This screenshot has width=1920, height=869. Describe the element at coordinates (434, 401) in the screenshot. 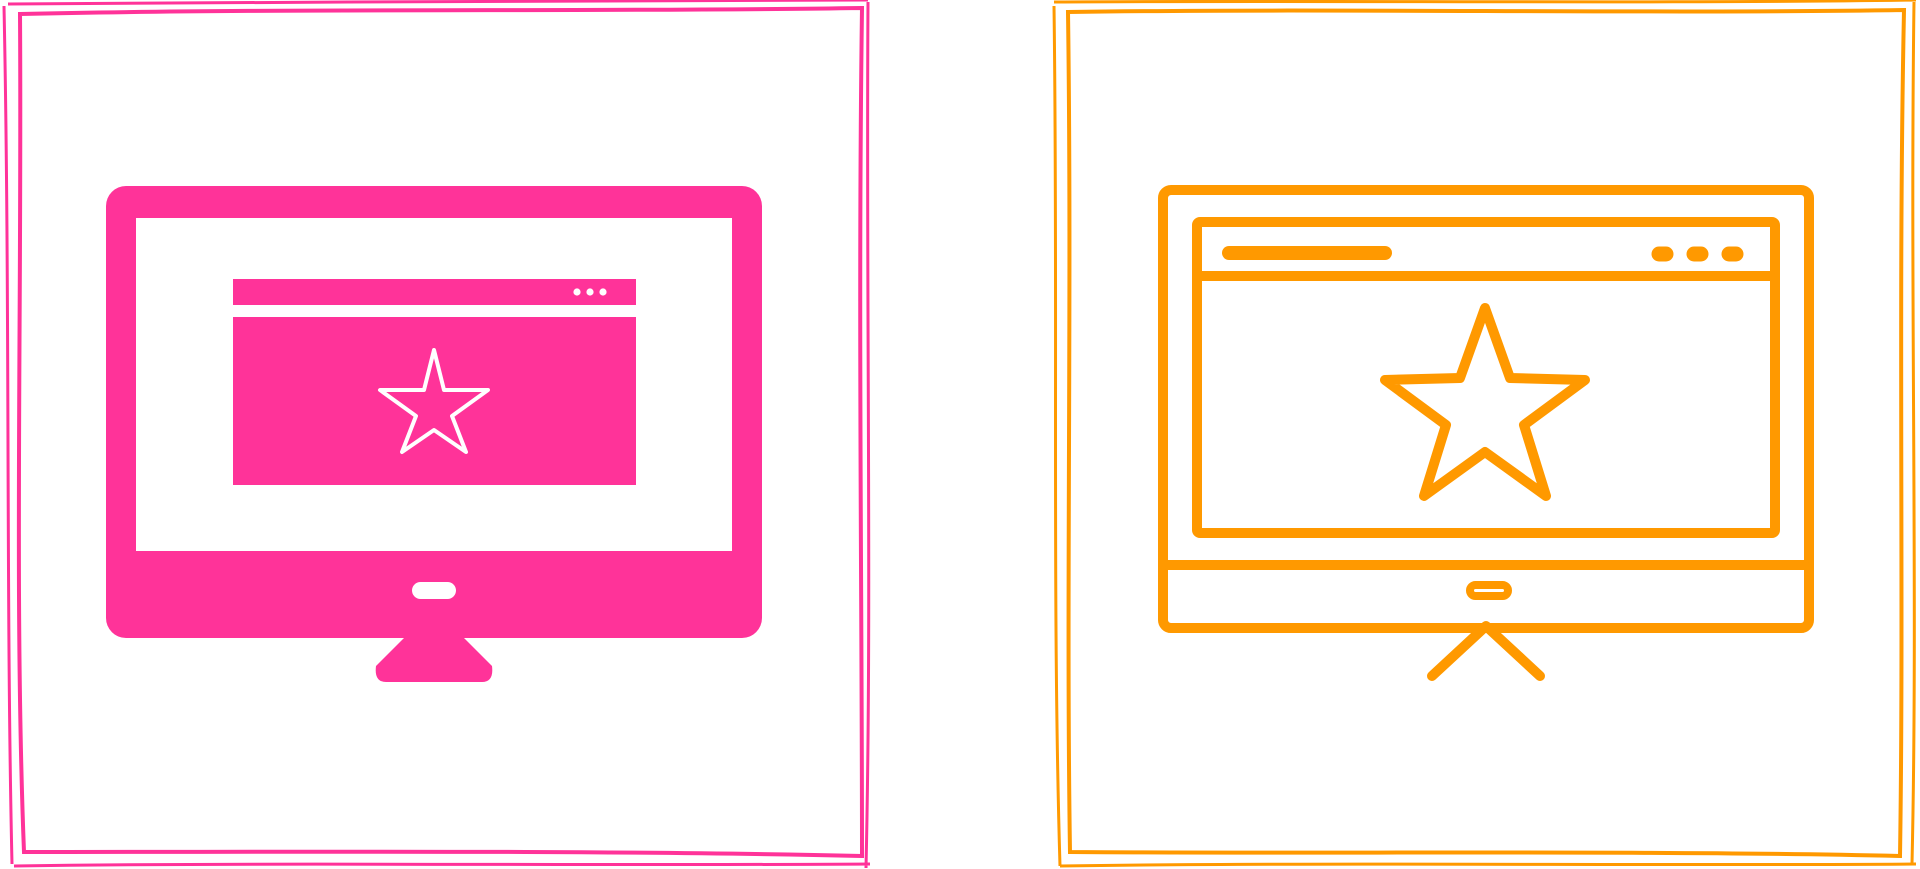

I see `browser-content` at that location.